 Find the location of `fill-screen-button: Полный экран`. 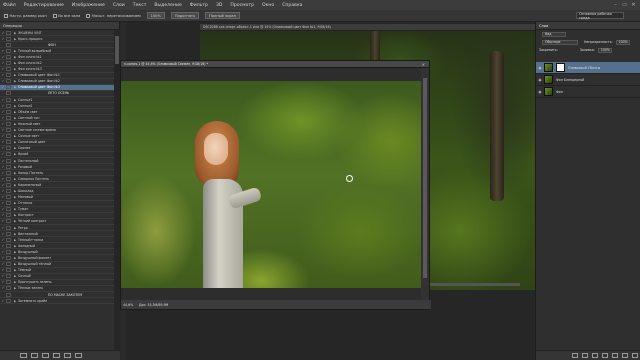

fill-screen-button: Полный экран is located at coordinates (222, 15).